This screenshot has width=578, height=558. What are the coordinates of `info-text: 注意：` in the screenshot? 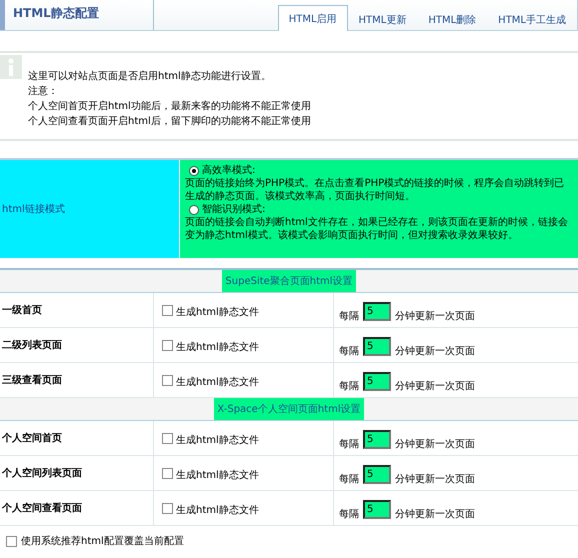 It's located at (43, 91).